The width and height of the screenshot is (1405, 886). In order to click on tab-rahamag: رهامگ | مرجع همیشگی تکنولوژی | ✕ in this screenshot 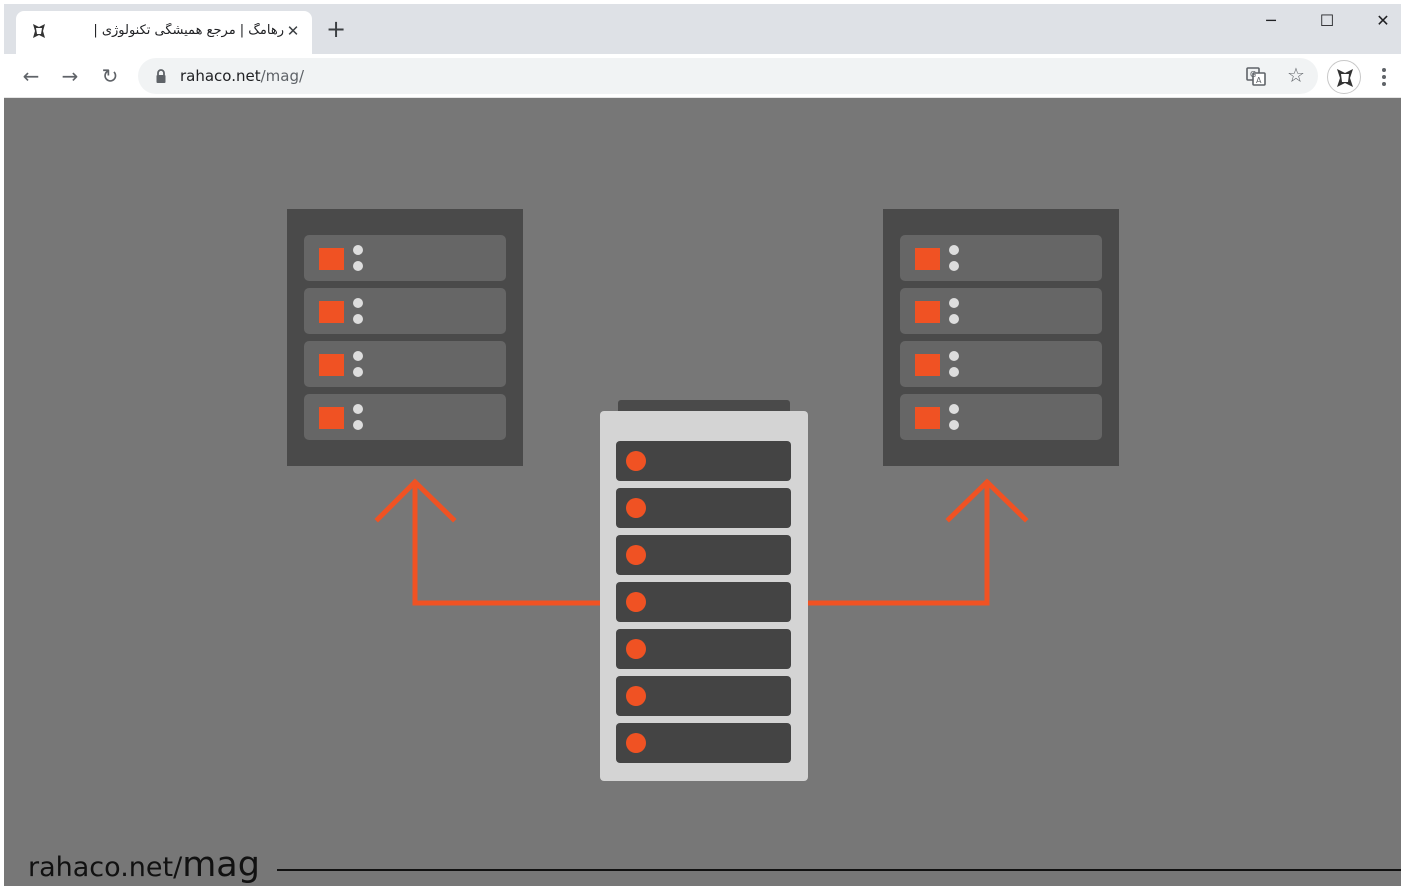, I will do `click(164, 32)`.